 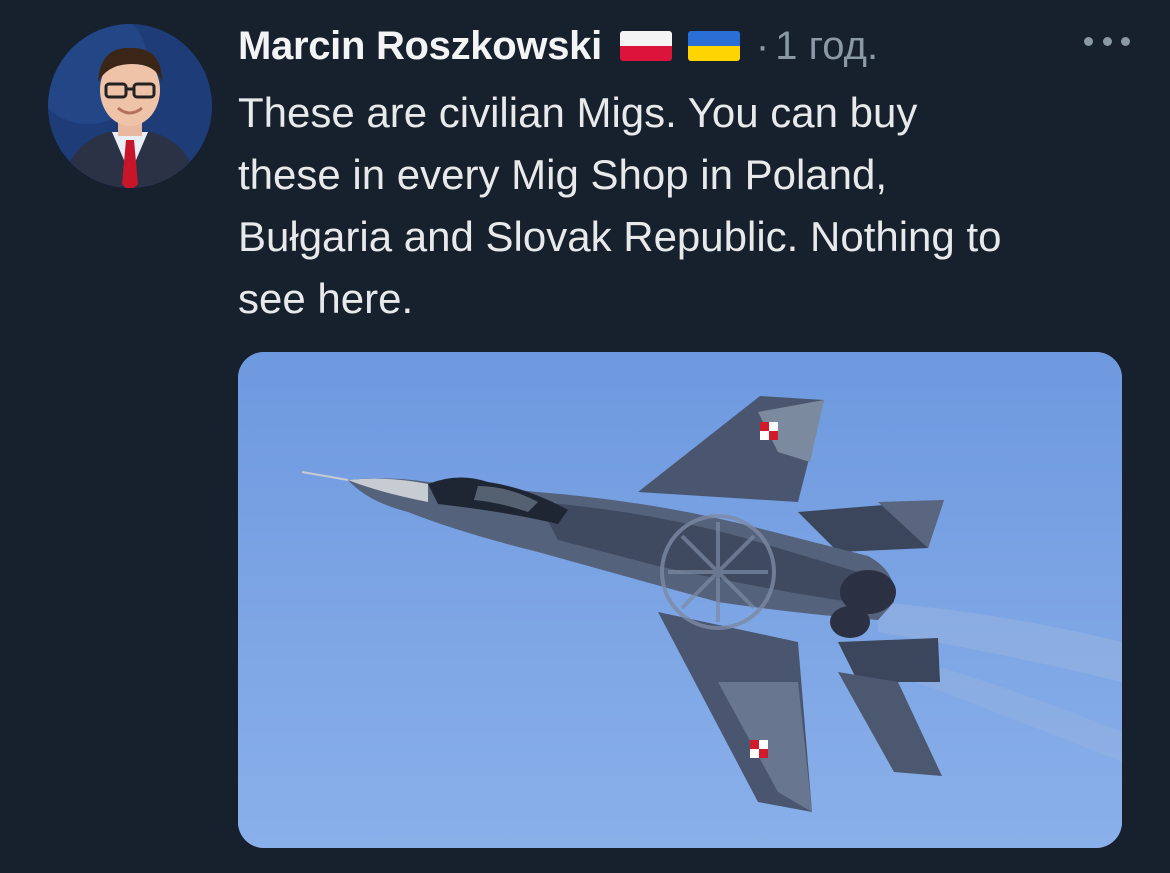 I want to click on ukraine-flag-icon, so click(x=713, y=46).